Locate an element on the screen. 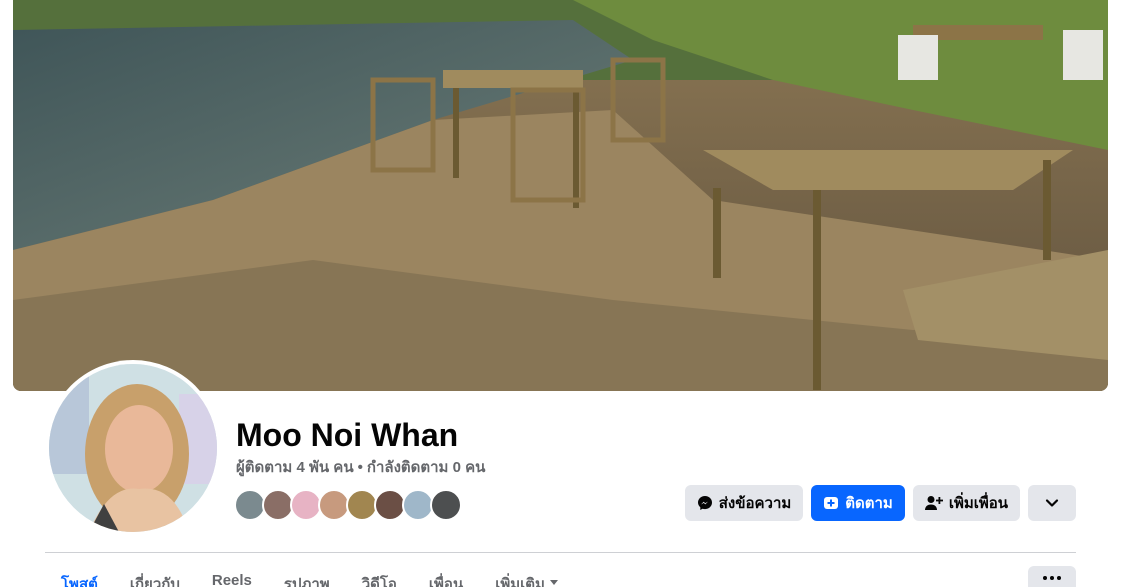  chevron-down-icon is located at coordinates (1052, 503).